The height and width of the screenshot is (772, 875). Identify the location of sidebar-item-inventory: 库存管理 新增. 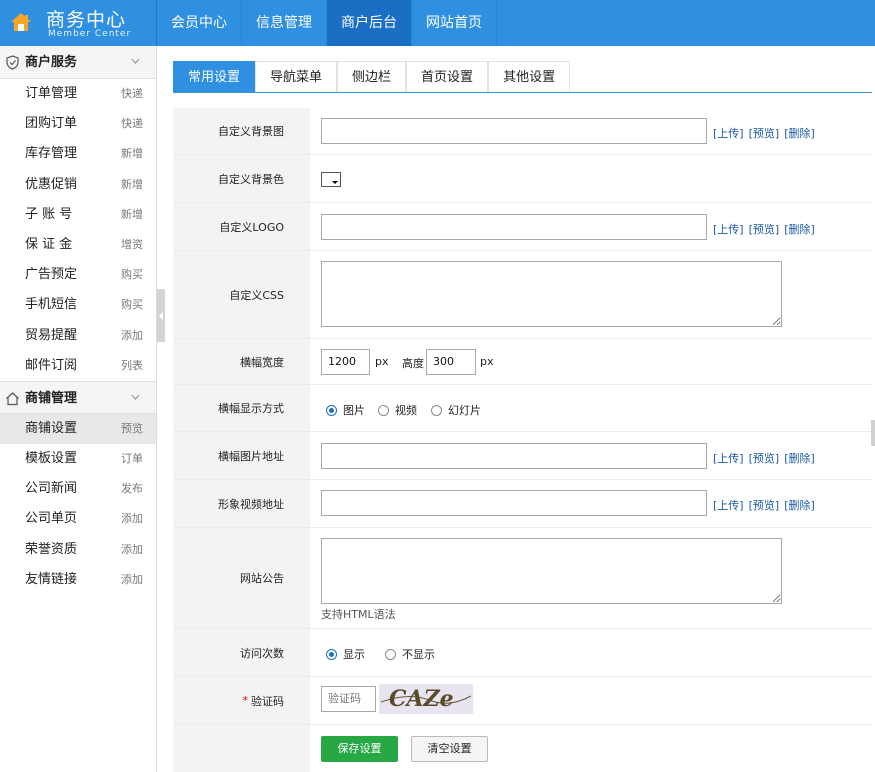
(78, 154).